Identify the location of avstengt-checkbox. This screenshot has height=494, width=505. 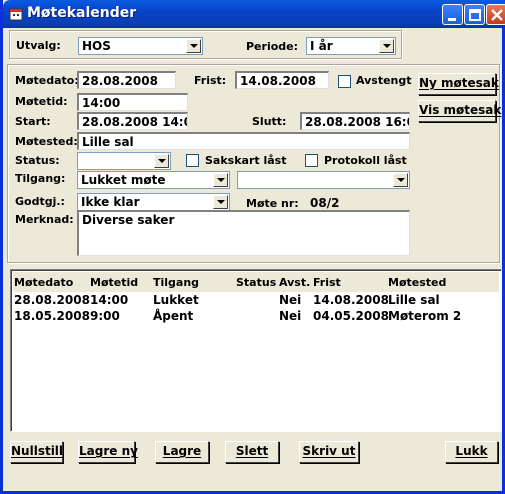
(344, 81).